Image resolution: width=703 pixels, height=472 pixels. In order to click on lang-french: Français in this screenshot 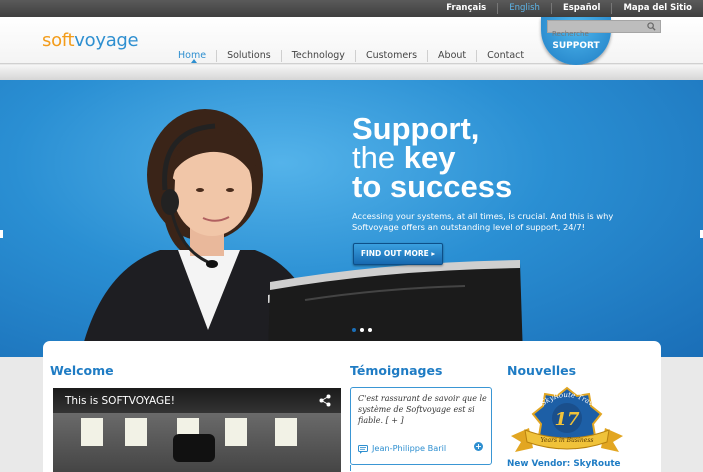, I will do `click(466, 8)`.